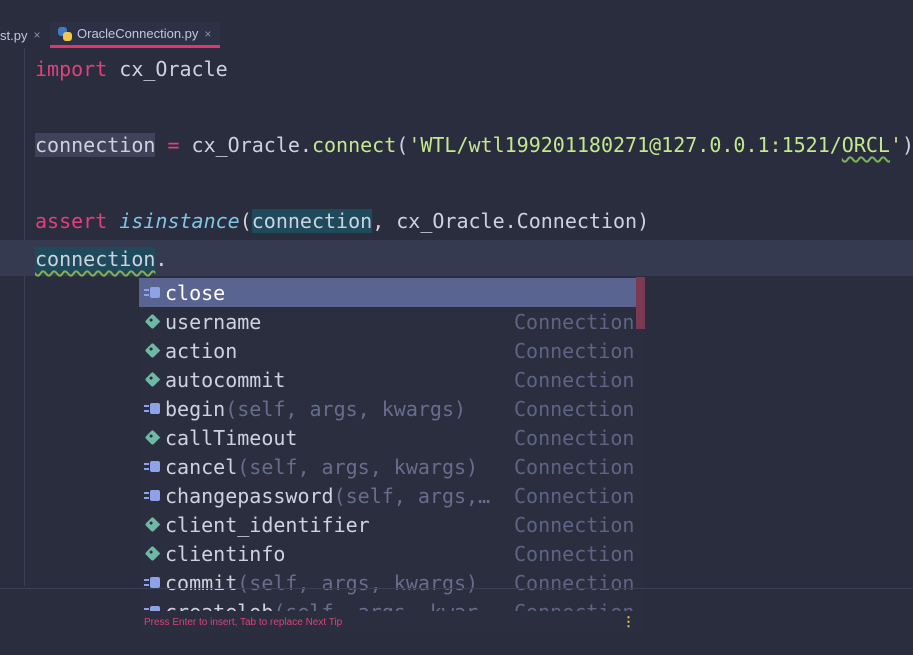  Describe the element at coordinates (251, 145) in the screenshot. I see `module: cx_Oracle.` at that location.